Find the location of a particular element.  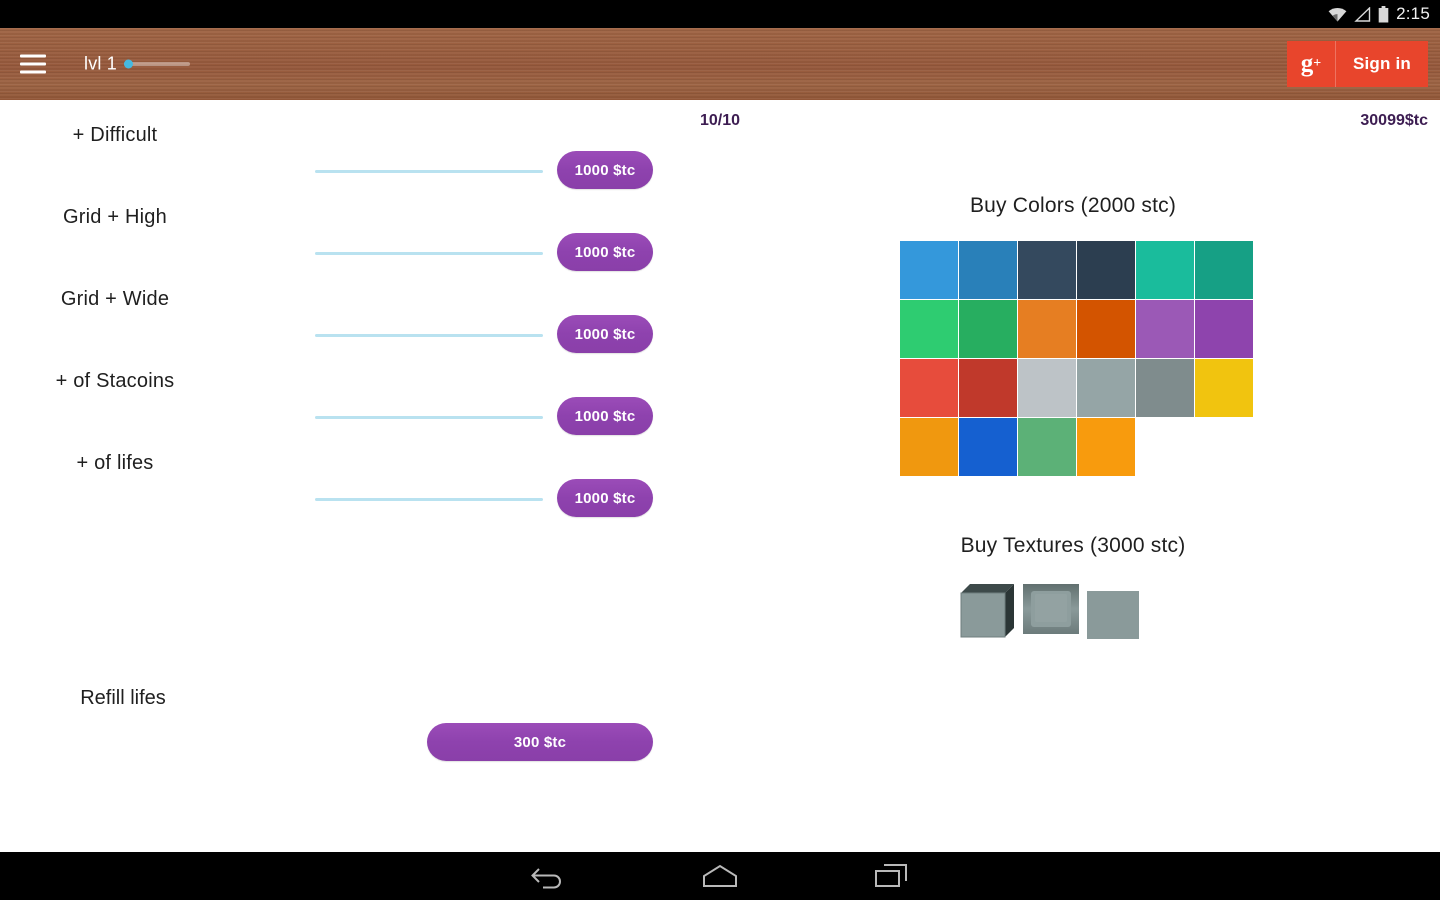

upgrade-row: Grid + Wide 1000 $tc is located at coordinates (350, 317).